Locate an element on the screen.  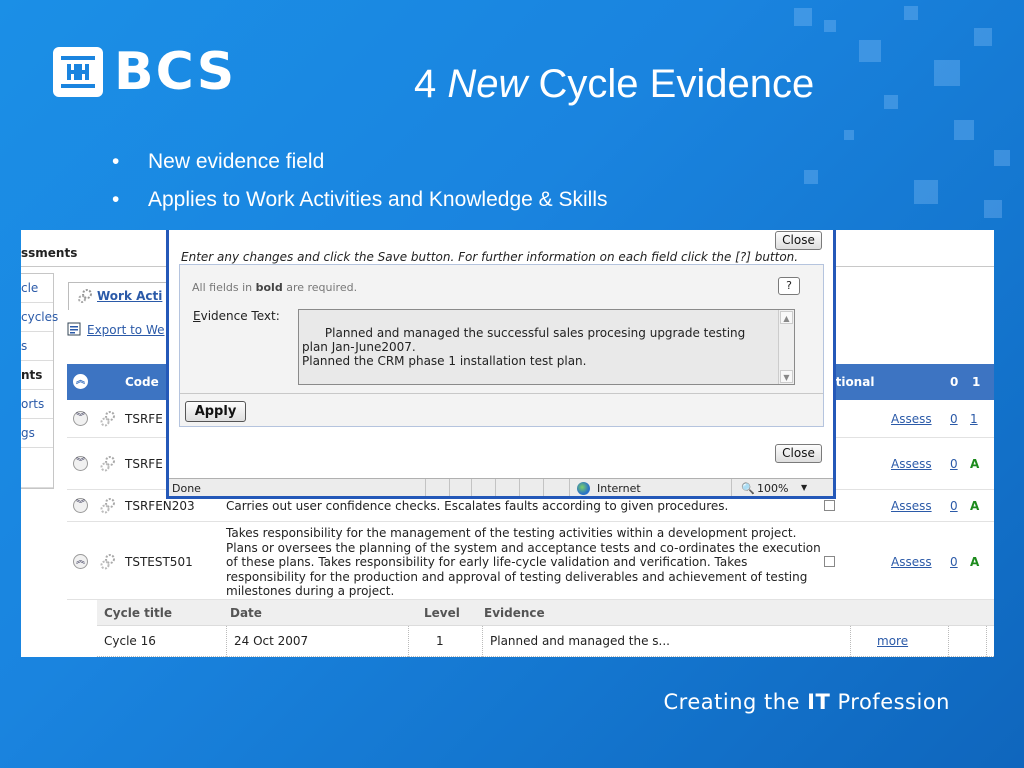
side-nav-item: cle is located at coordinates (37, 288).